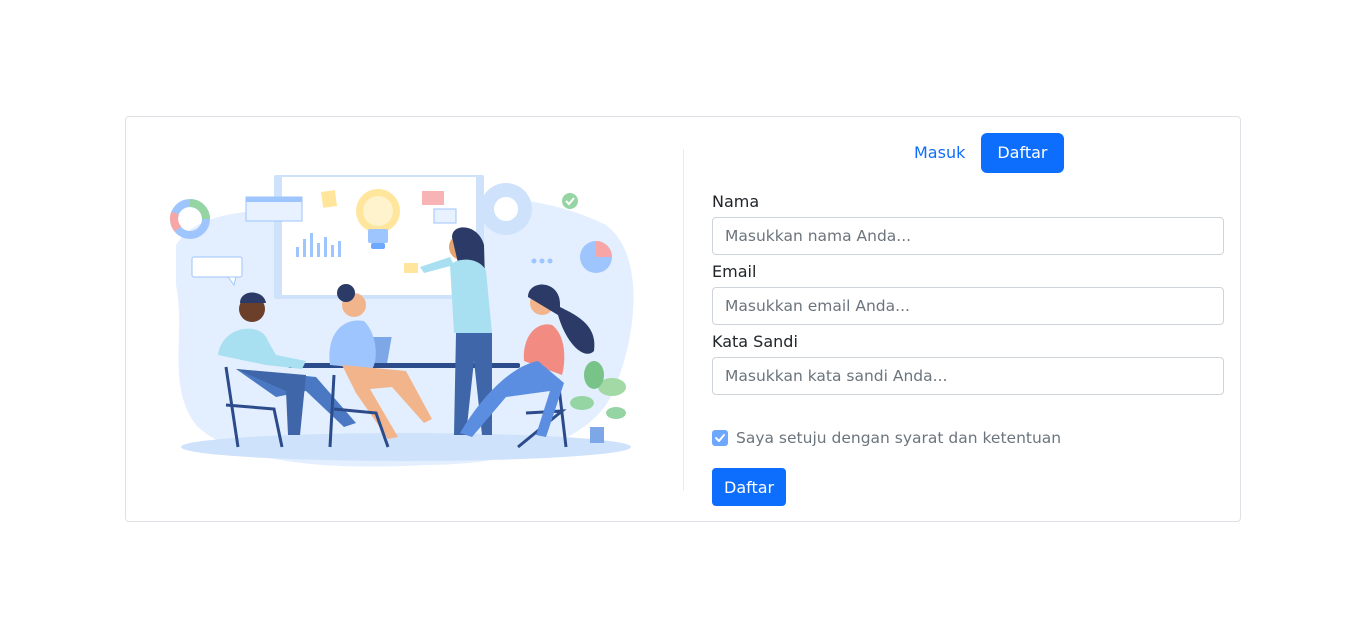 This screenshot has width=1366, height=638. What do you see at coordinates (898, 438) in the screenshot?
I see `terms-label: Saya setuju dengan syarat dan ketentuan` at bounding box center [898, 438].